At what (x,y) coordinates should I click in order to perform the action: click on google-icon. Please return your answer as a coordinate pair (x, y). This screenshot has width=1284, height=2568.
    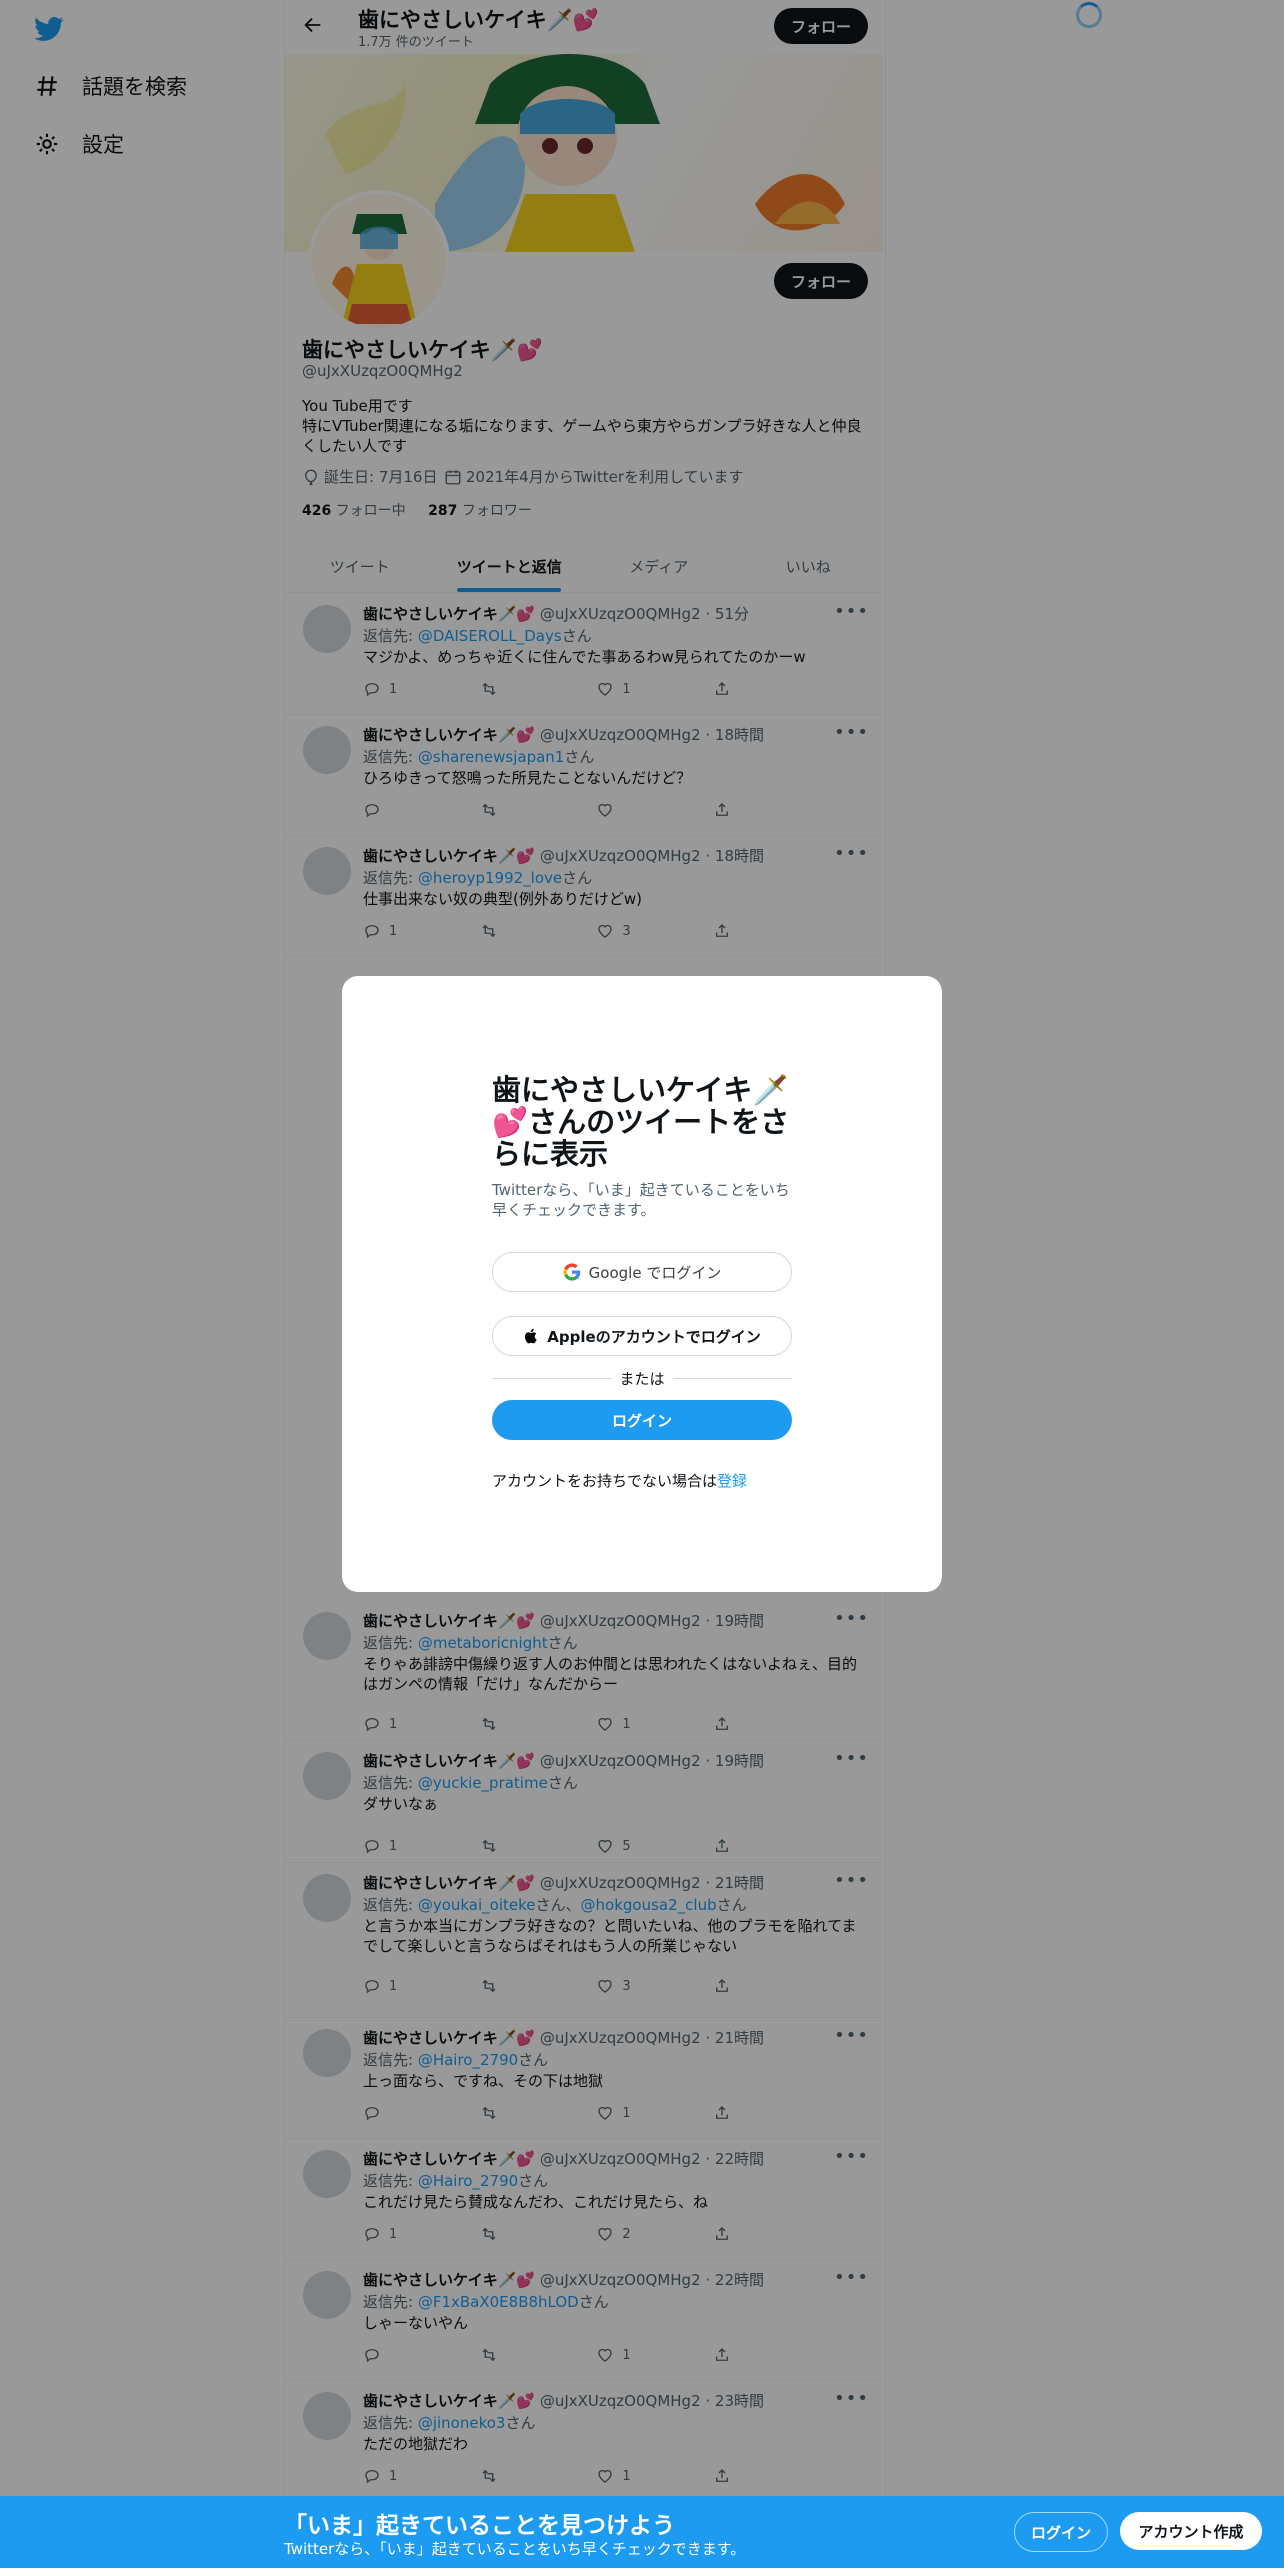
    Looking at the image, I should click on (571, 1272).